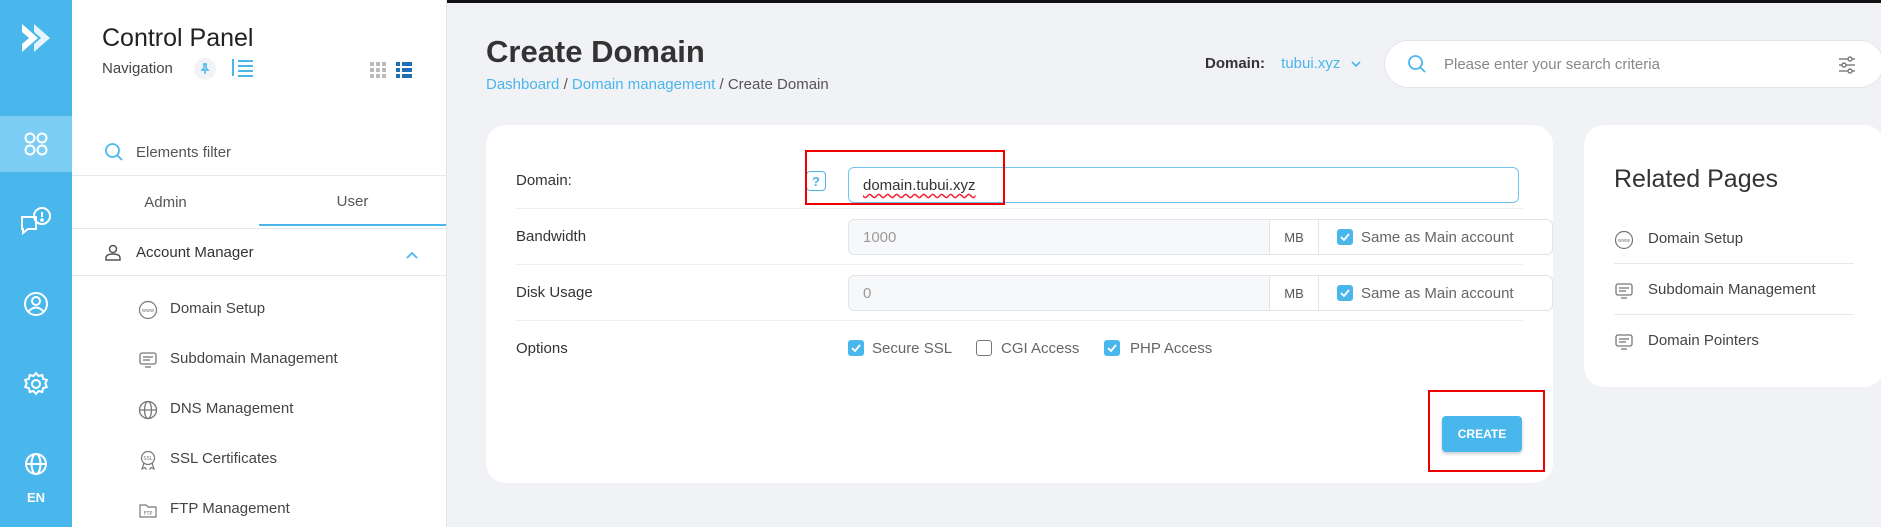 This screenshot has height=527, width=1881. I want to click on nav-item-label: Subdomain Management, so click(254, 358).